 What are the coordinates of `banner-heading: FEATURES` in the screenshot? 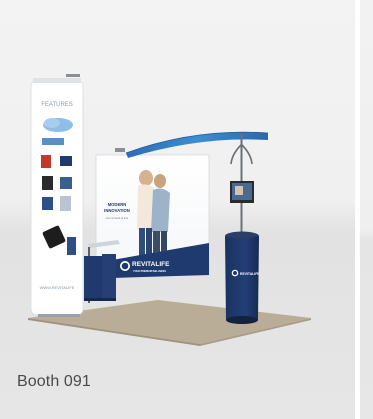 It's located at (57, 105).